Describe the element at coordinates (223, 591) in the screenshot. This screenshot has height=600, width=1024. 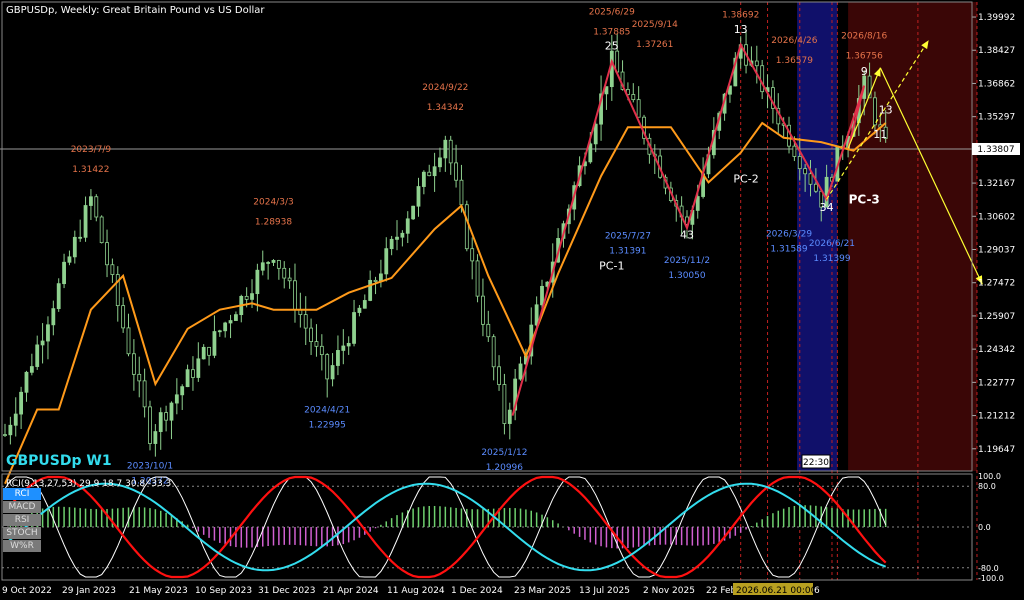
I see `time-tick-label: 10 Sep 2023` at that location.